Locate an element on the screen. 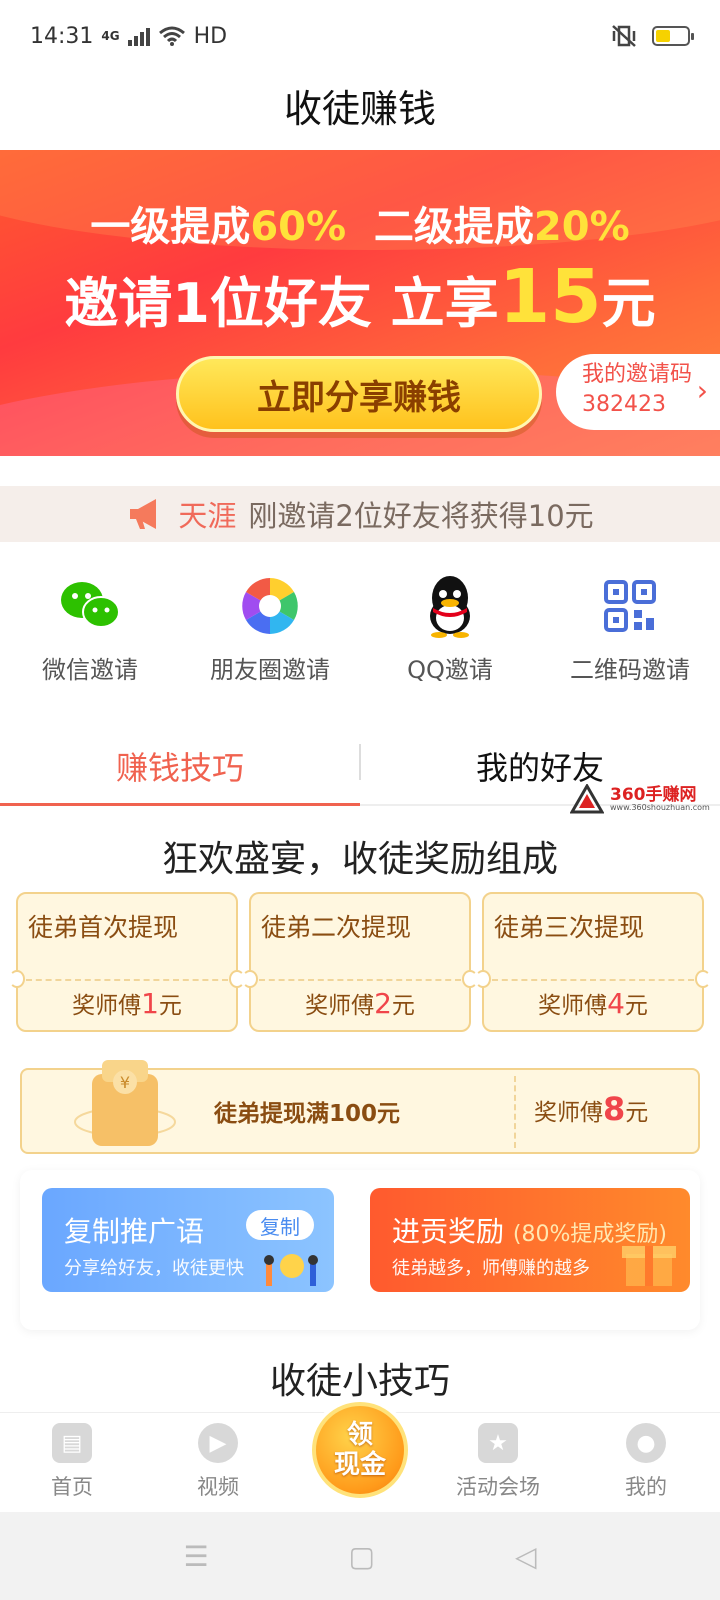 The width and height of the screenshot is (720, 1600). reward-ticket: 徒弟三次提现 奖师傅4元 is located at coordinates (593, 962).